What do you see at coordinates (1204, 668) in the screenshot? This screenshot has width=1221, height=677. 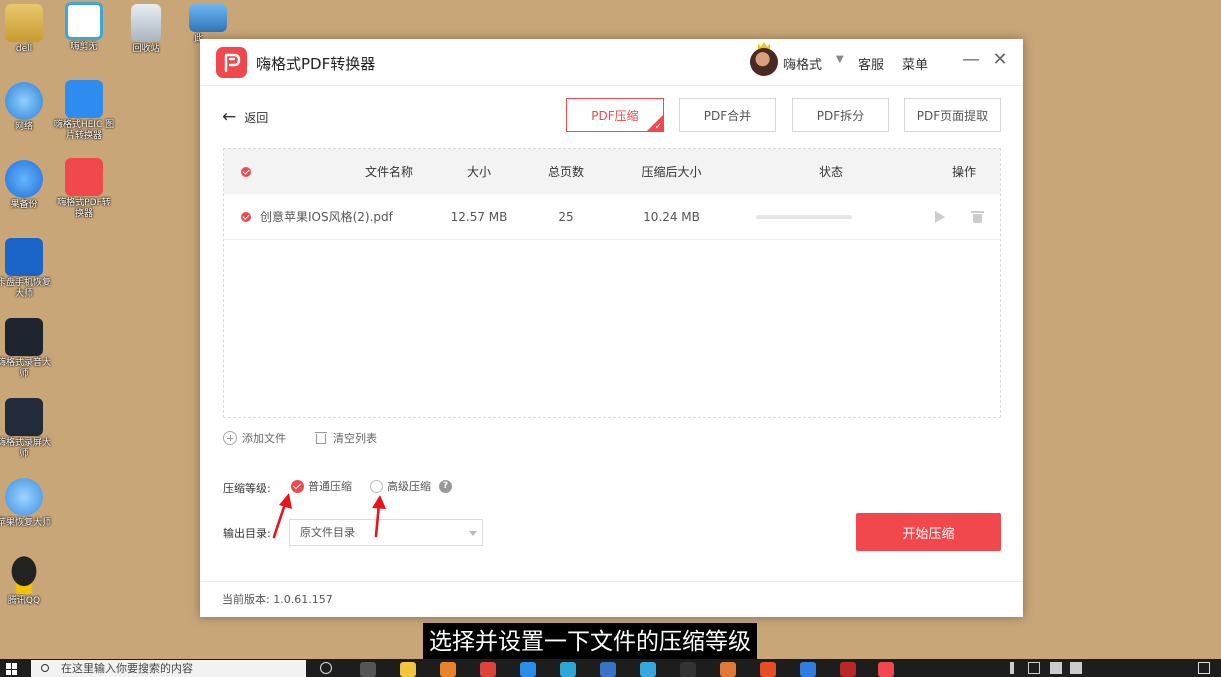 I see `notification-icon` at bounding box center [1204, 668].